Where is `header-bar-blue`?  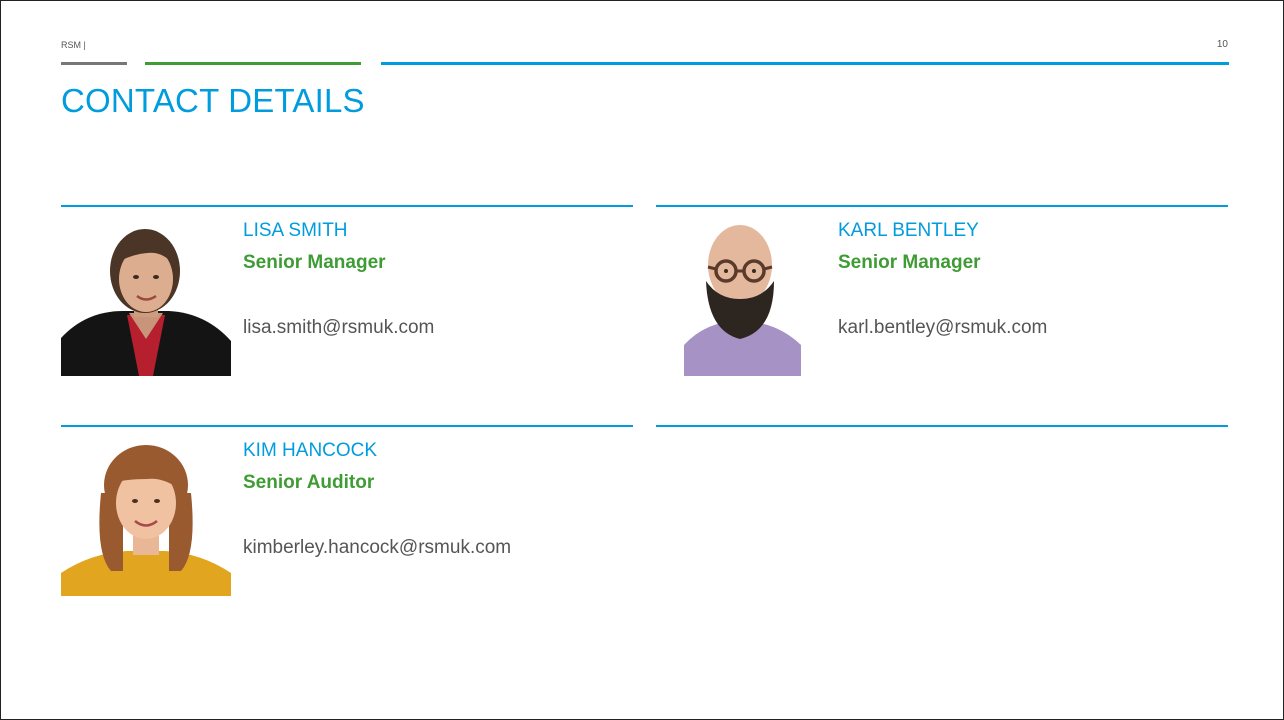
header-bar-blue is located at coordinates (805, 63).